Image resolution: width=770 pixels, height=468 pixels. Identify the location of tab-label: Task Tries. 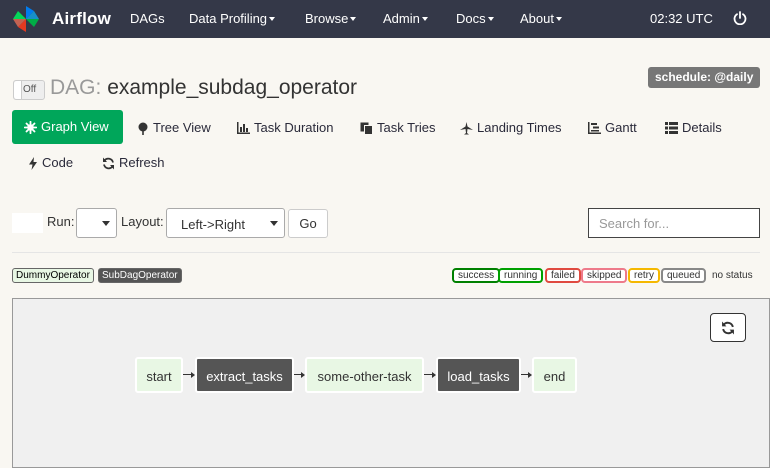
(406, 127).